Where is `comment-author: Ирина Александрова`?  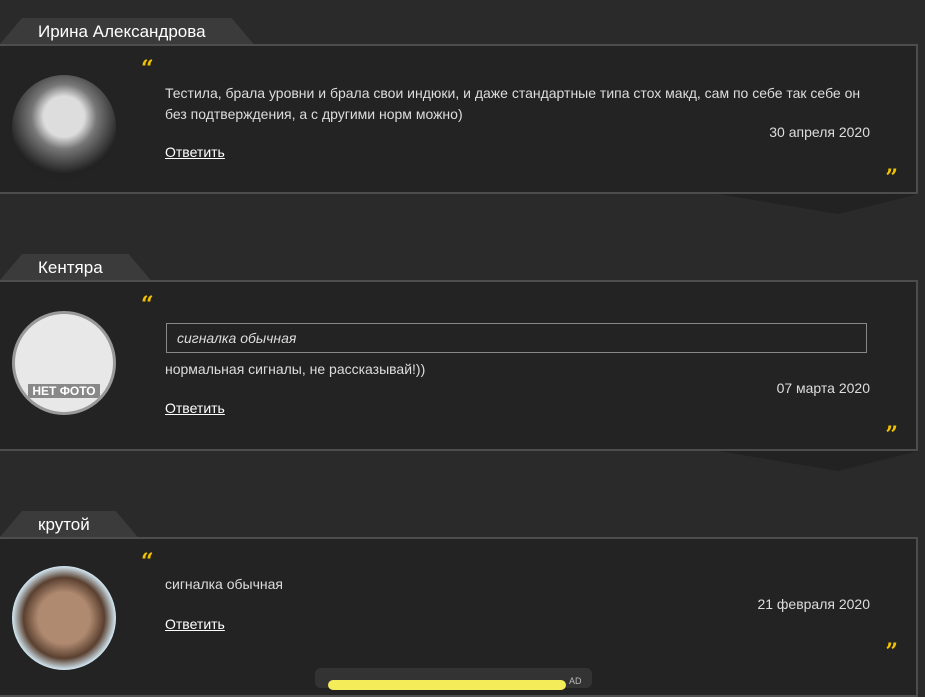 comment-author: Ирина Александрова is located at coordinates (127, 31).